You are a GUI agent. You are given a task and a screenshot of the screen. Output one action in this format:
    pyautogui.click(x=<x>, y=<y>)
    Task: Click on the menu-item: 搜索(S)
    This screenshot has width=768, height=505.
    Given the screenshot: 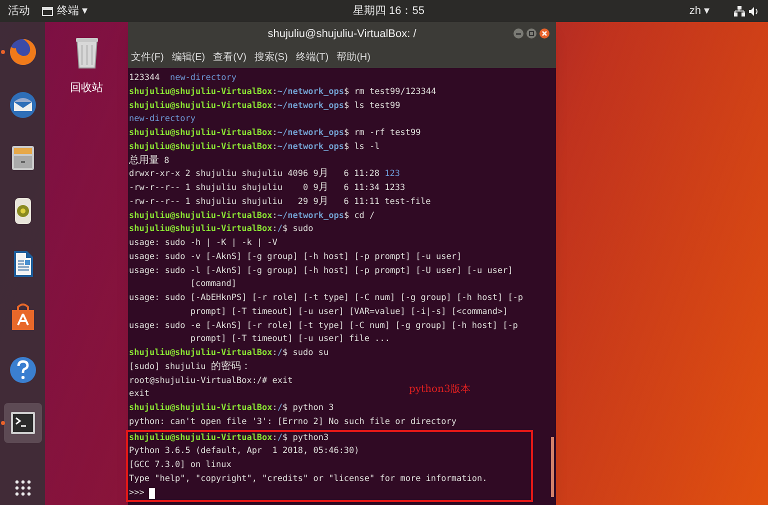 What is the action you would take?
    pyautogui.click(x=271, y=57)
    